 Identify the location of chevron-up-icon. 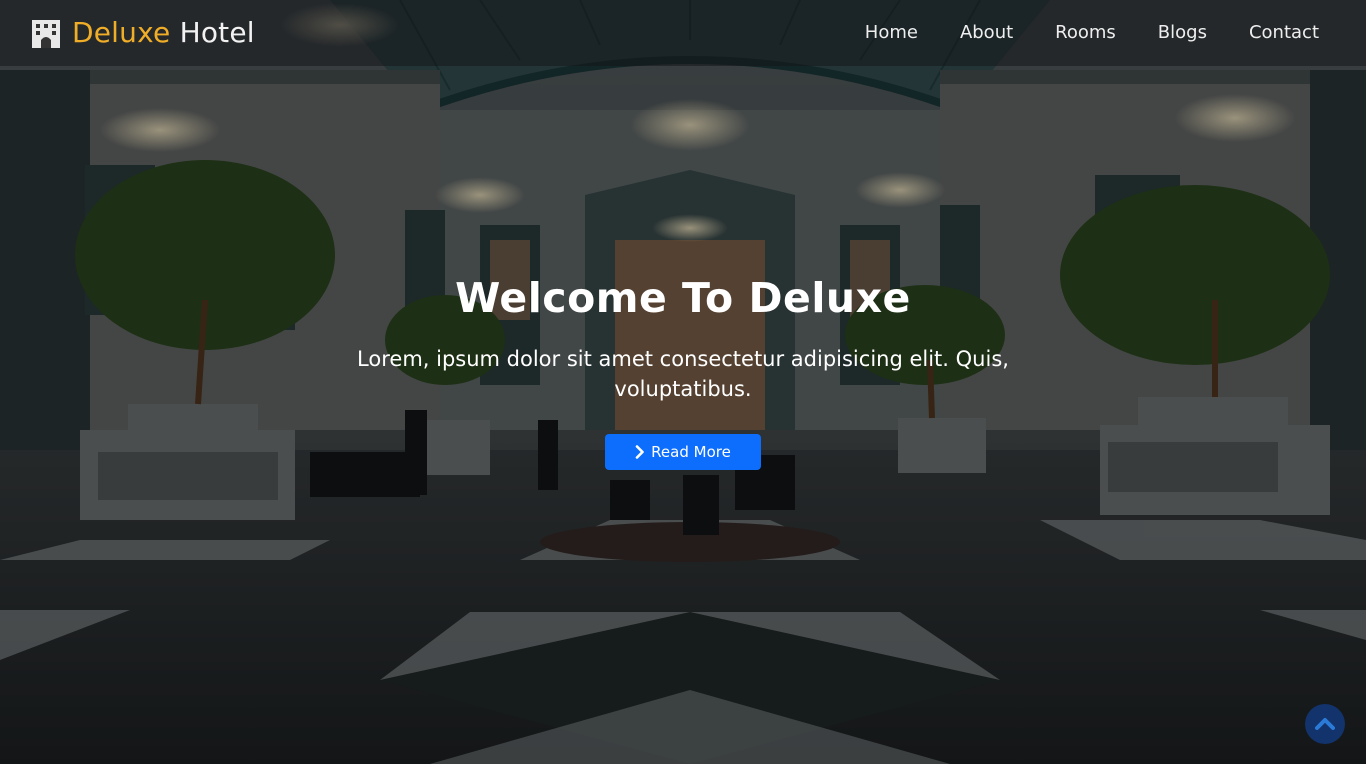
(1325, 724).